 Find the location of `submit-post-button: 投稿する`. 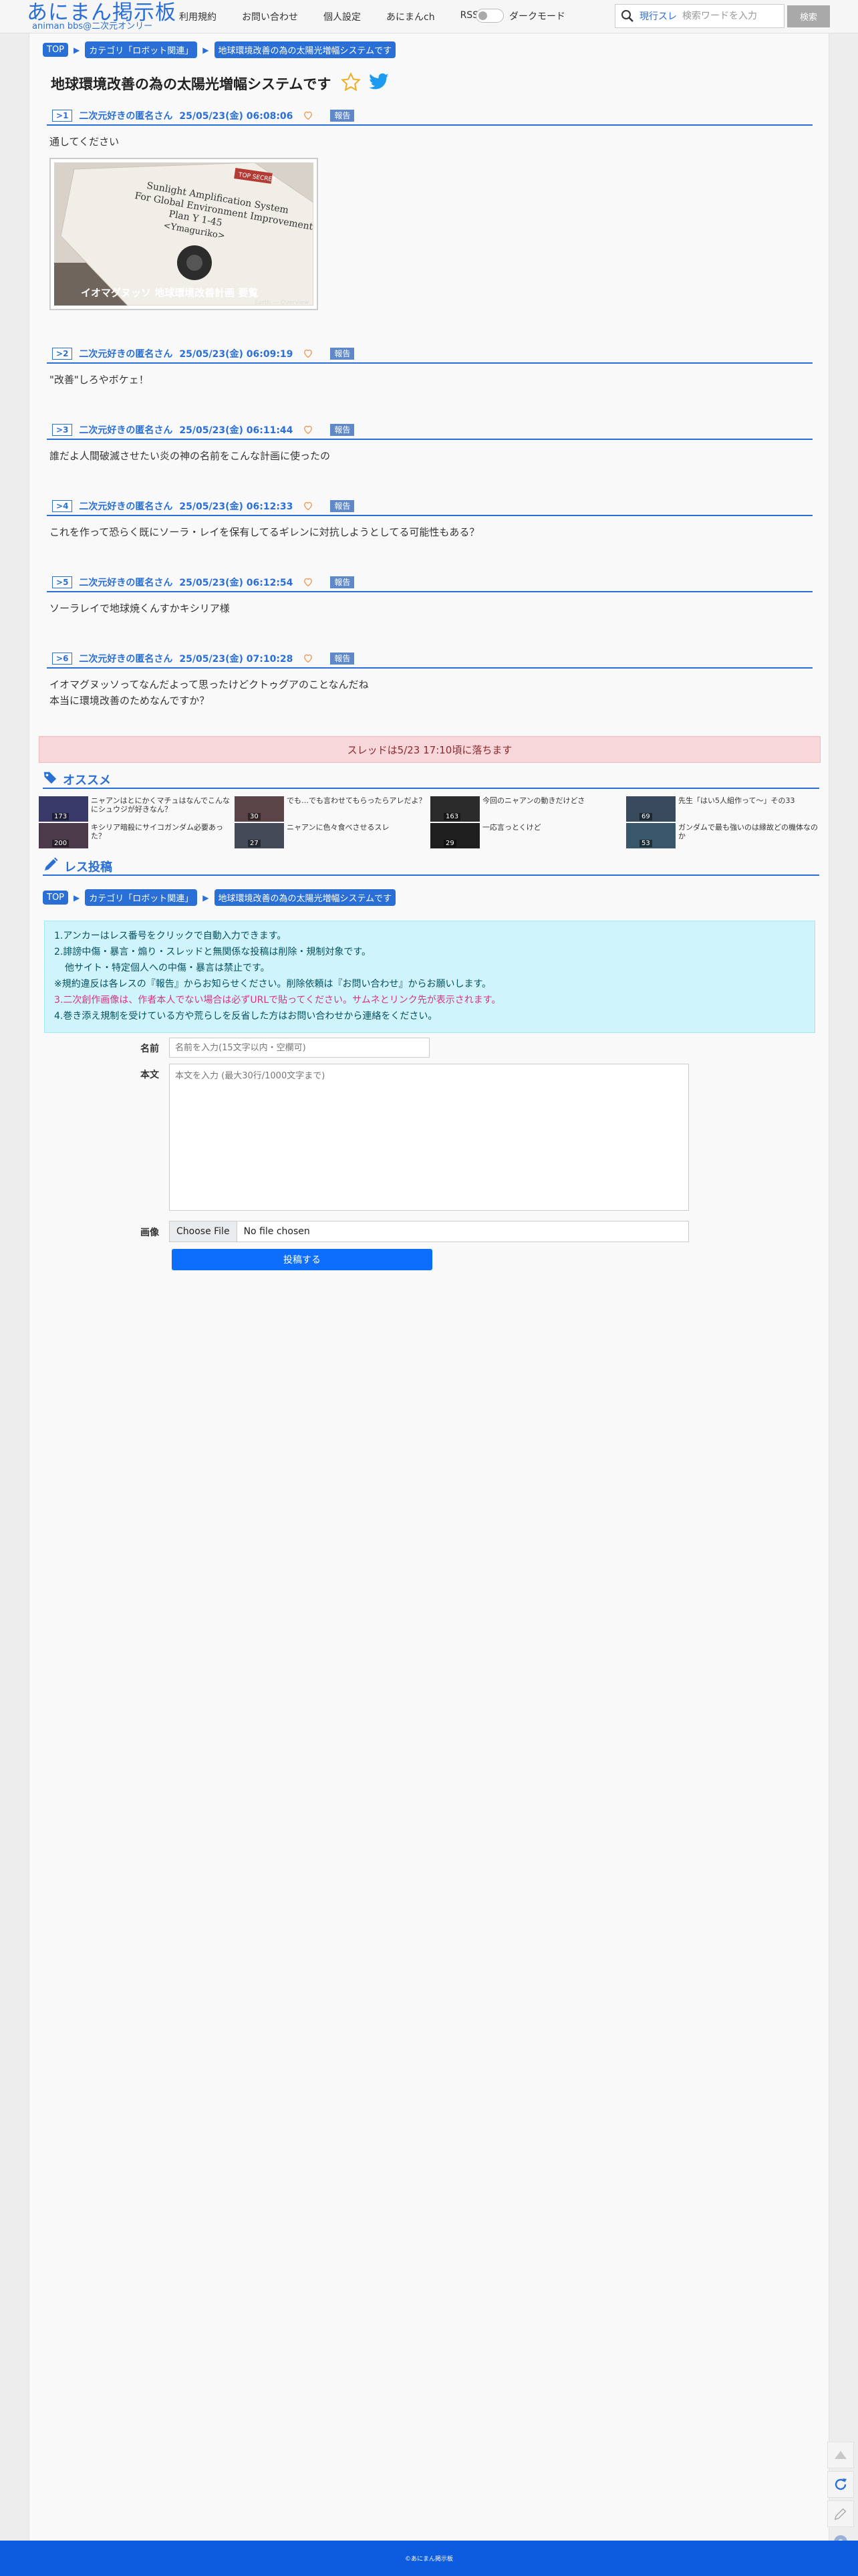

submit-post-button: 投稿する is located at coordinates (302, 1259).